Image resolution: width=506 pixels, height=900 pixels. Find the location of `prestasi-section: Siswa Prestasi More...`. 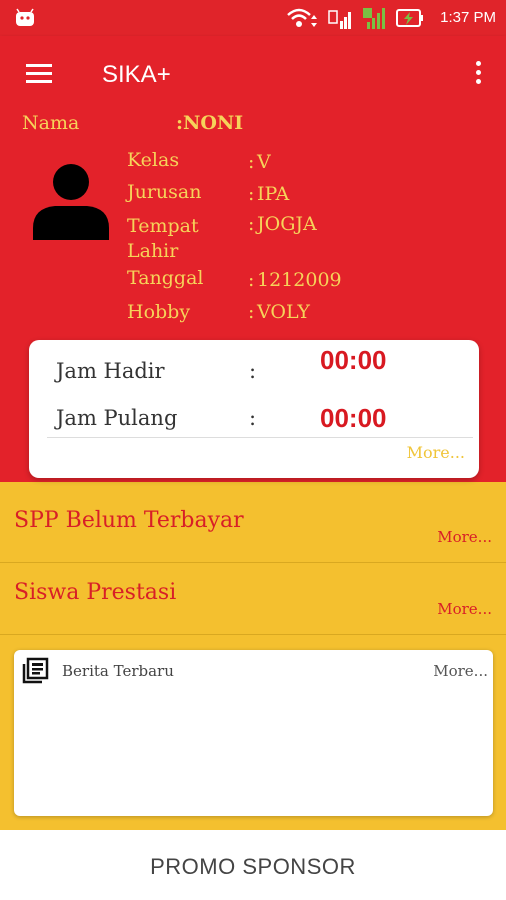

prestasi-section: Siswa Prestasi More... is located at coordinates (253, 599).